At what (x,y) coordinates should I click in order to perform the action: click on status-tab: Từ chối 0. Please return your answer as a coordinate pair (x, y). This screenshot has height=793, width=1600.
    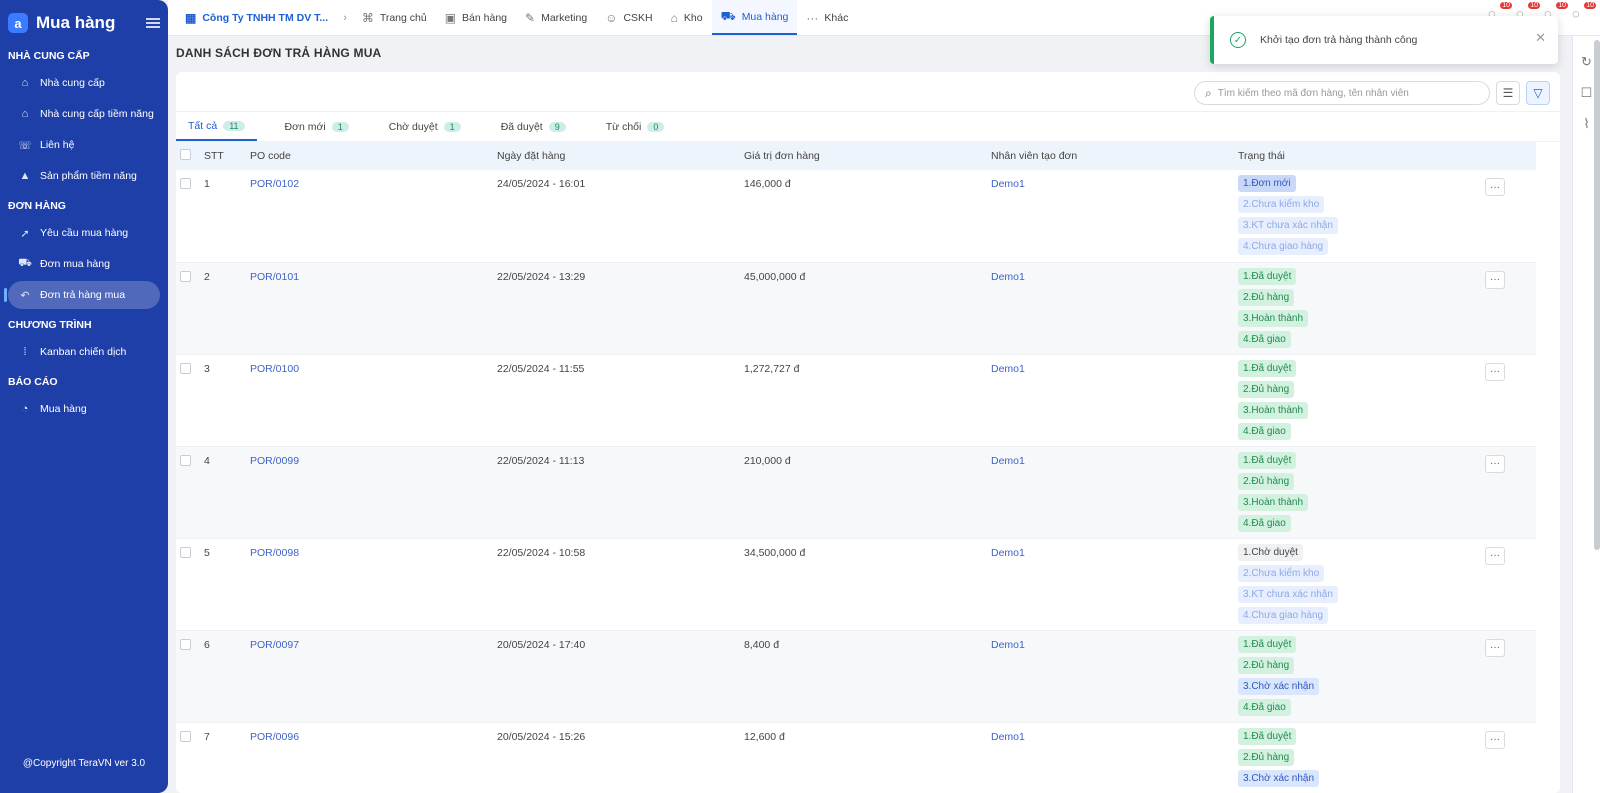
    Looking at the image, I should click on (635, 126).